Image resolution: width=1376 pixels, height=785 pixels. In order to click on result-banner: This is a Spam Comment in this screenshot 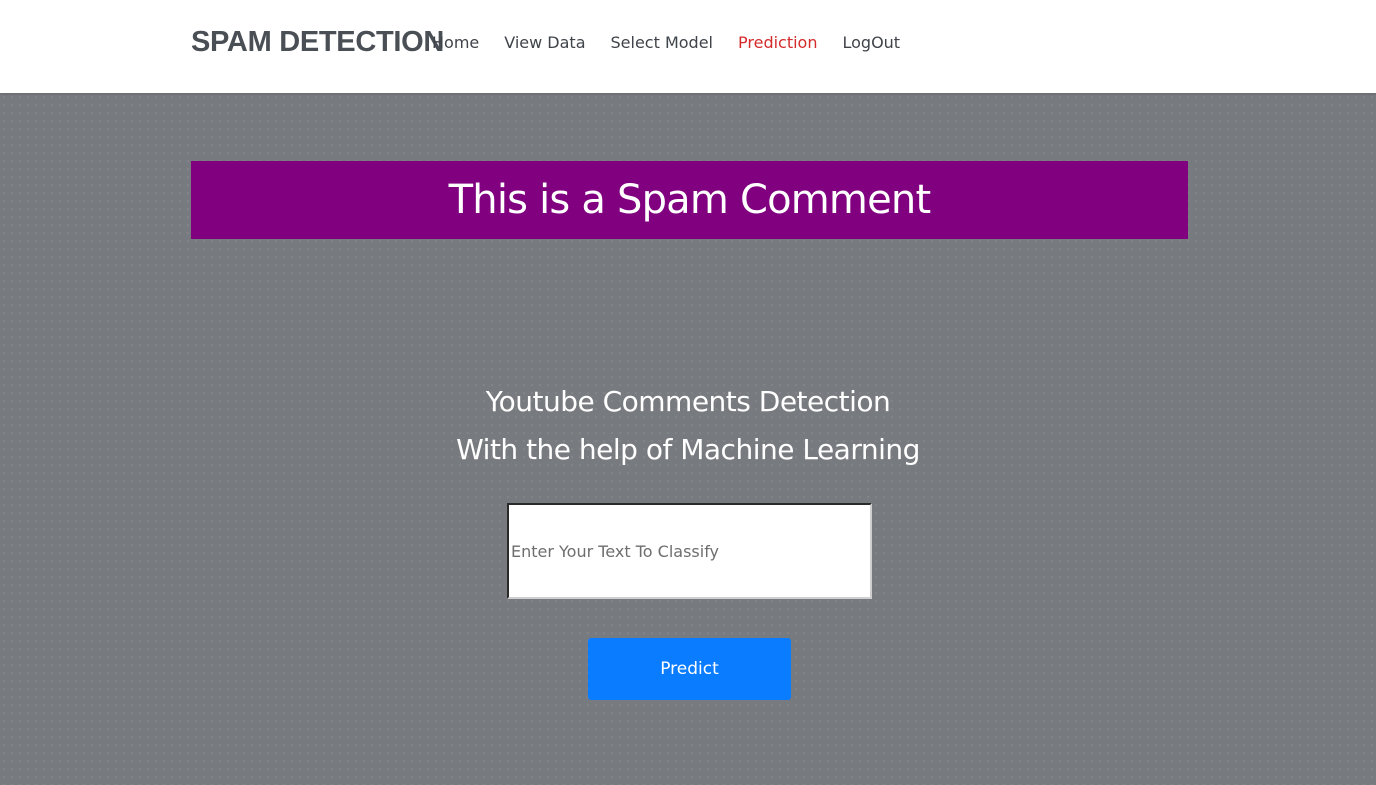, I will do `click(689, 200)`.